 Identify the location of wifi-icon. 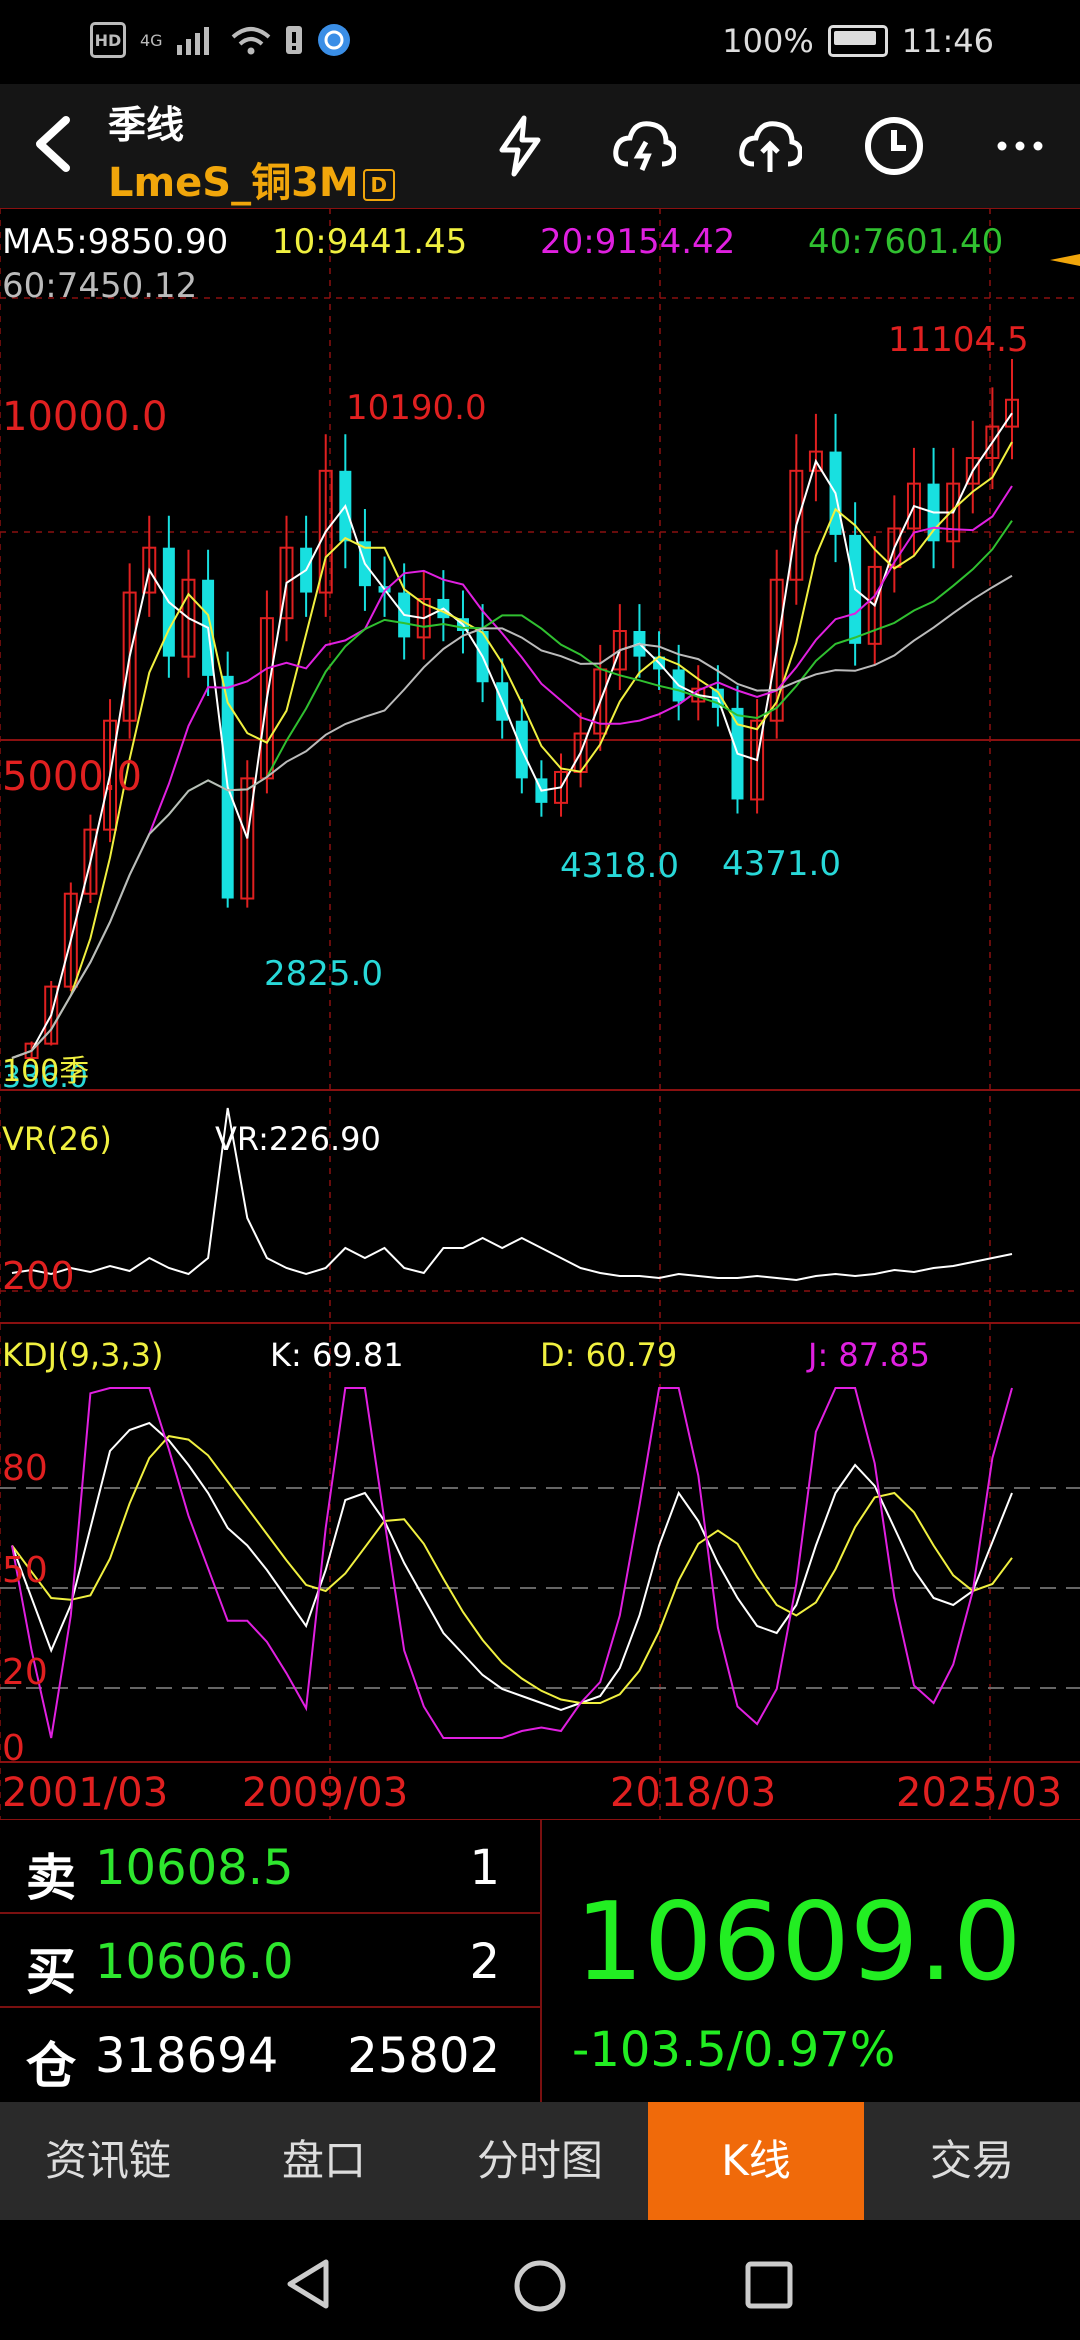
(250, 41).